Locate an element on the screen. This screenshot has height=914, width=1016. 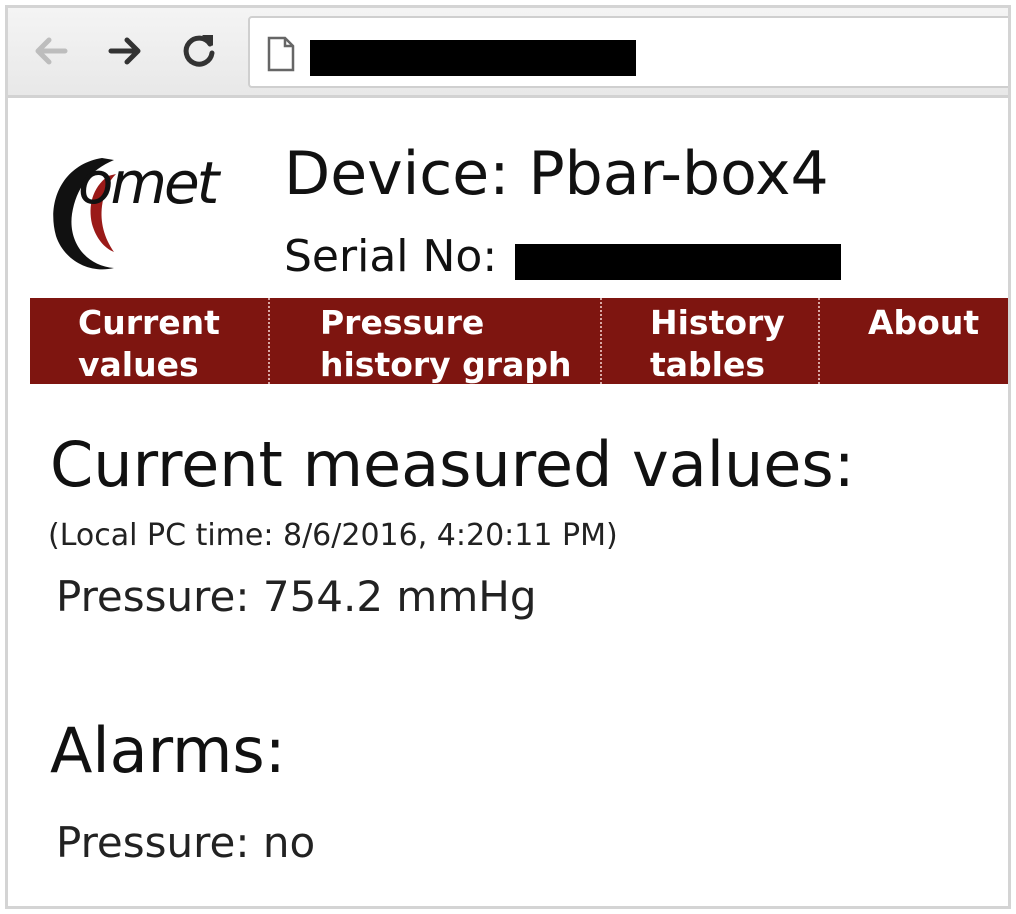
serial-value-redacted is located at coordinates (678, 262).